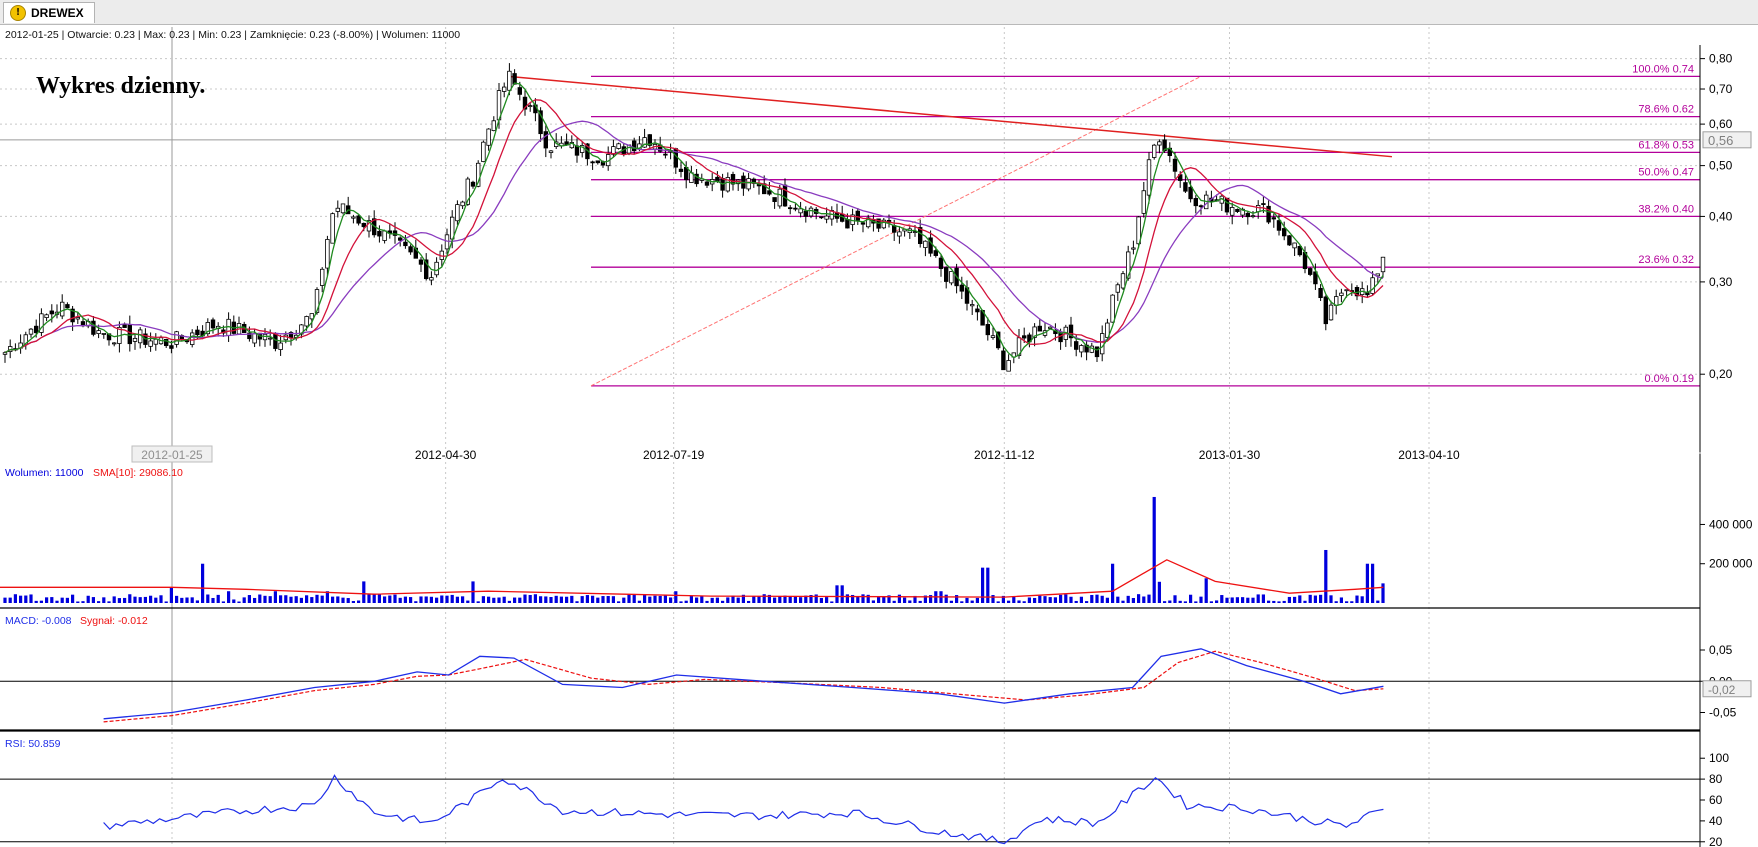 Image resolution: width=1758 pixels, height=847 pixels. I want to click on rsi-legend: RSI: 50.859, so click(33, 744).